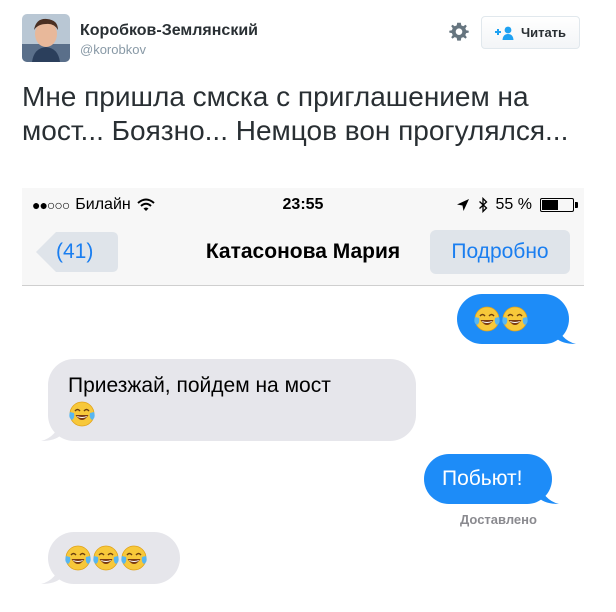 This screenshot has height=612, width=616. Describe the element at coordinates (462, 205) in the screenshot. I see `location-arrow-icon` at that location.